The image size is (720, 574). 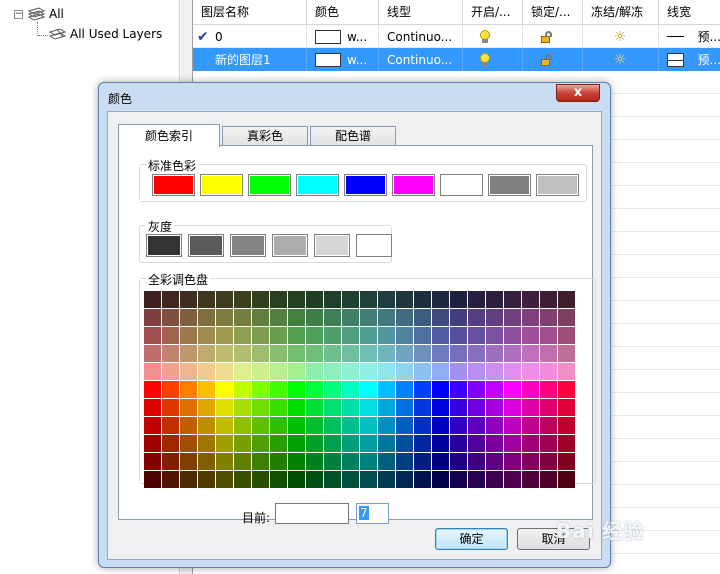 What do you see at coordinates (105, 34) in the screenshot?
I see `tree-node-used-layers: All Used Layers` at bounding box center [105, 34].